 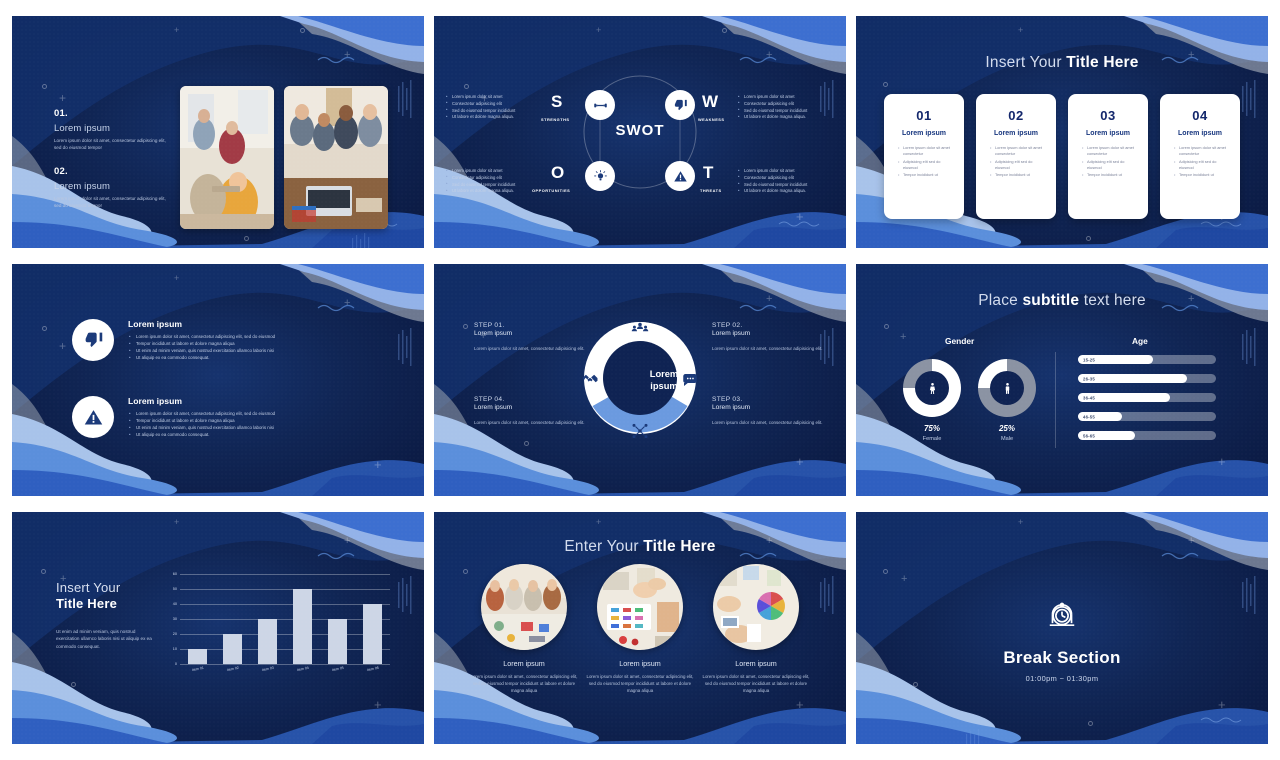 I want to click on bar-label: 36-45, so click(x=1089, y=397).